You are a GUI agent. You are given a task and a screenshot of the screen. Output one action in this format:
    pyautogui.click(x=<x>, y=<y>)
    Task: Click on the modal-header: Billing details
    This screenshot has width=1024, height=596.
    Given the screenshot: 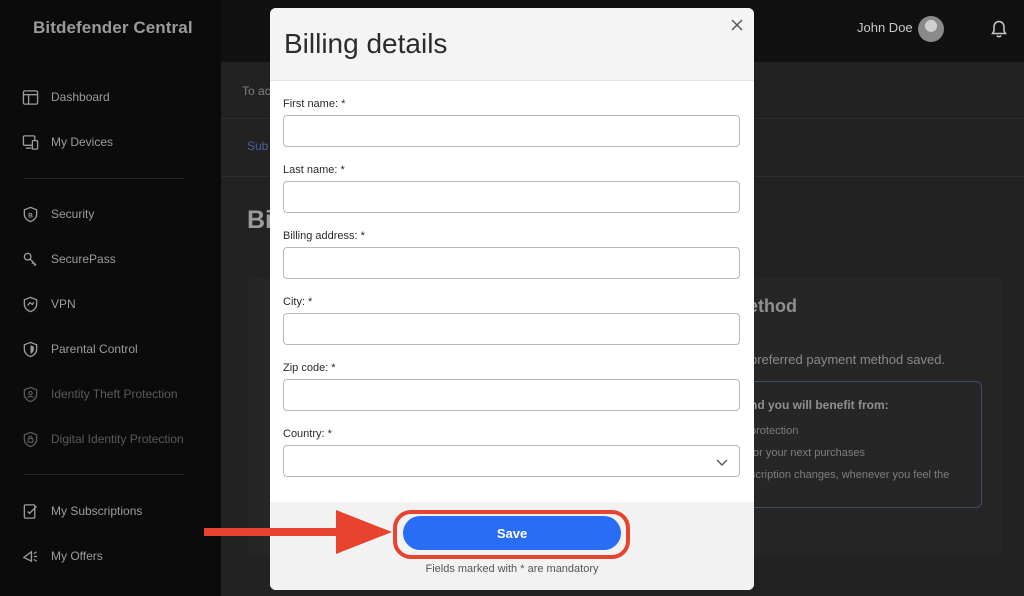 What is the action you would take?
    pyautogui.click(x=512, y=44)
    